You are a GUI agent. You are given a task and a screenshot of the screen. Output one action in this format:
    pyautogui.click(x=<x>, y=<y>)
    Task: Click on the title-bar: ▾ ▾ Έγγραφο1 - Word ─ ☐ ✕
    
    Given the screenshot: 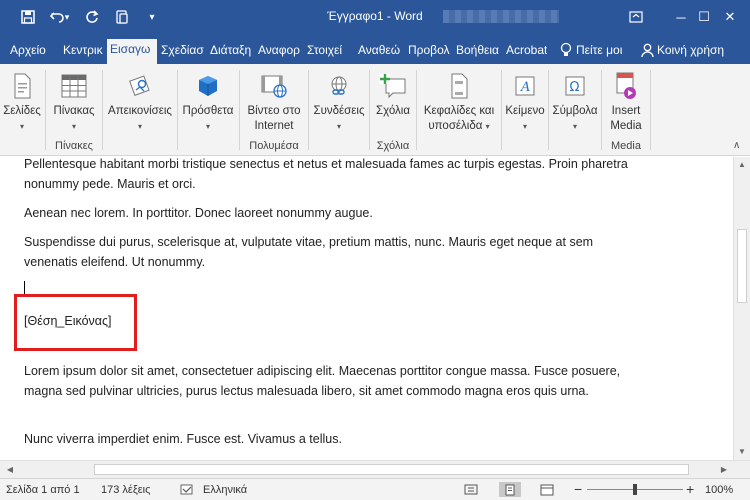 What is the action you would take?
    pyautogui.click(x=375, y=17)
    